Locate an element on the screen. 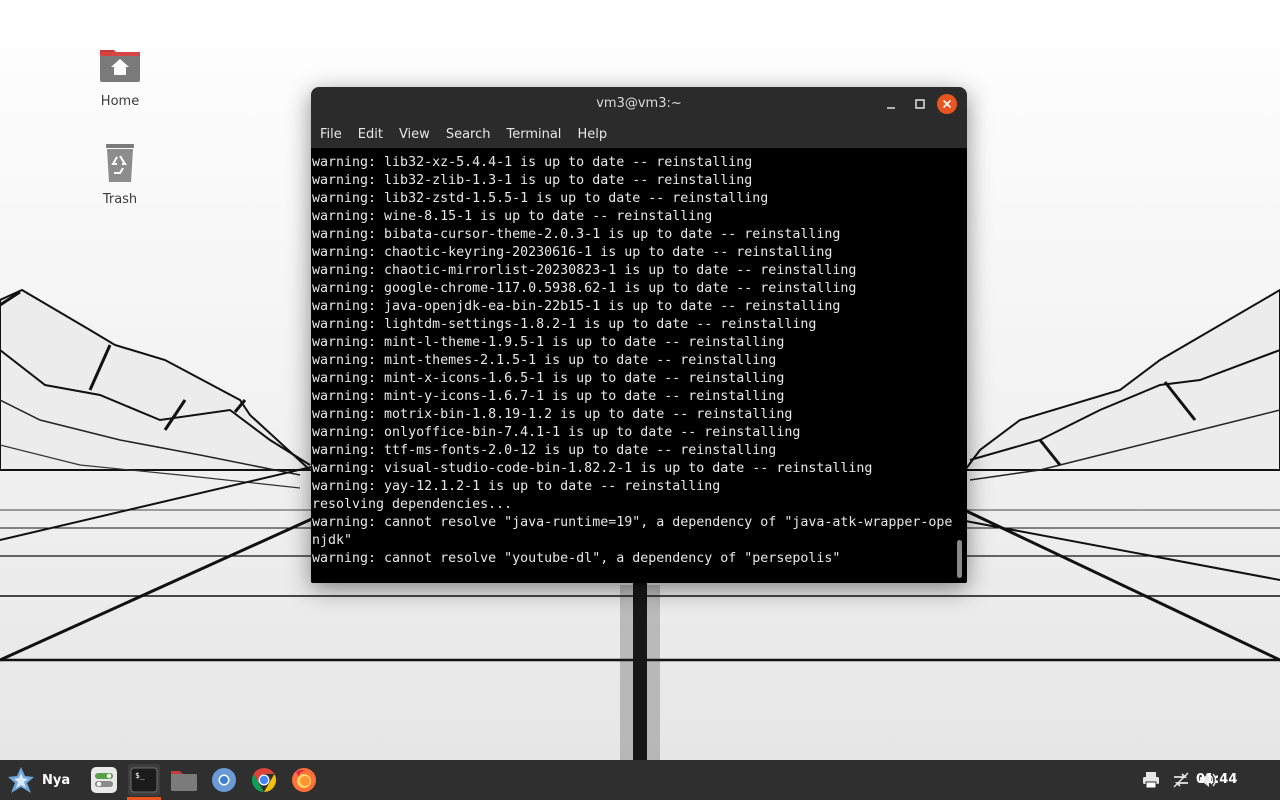 The height and width of the screenshot is (800, 1280). window-titlebar: vm3@vm3:~ is located at coordinates (639, 104).